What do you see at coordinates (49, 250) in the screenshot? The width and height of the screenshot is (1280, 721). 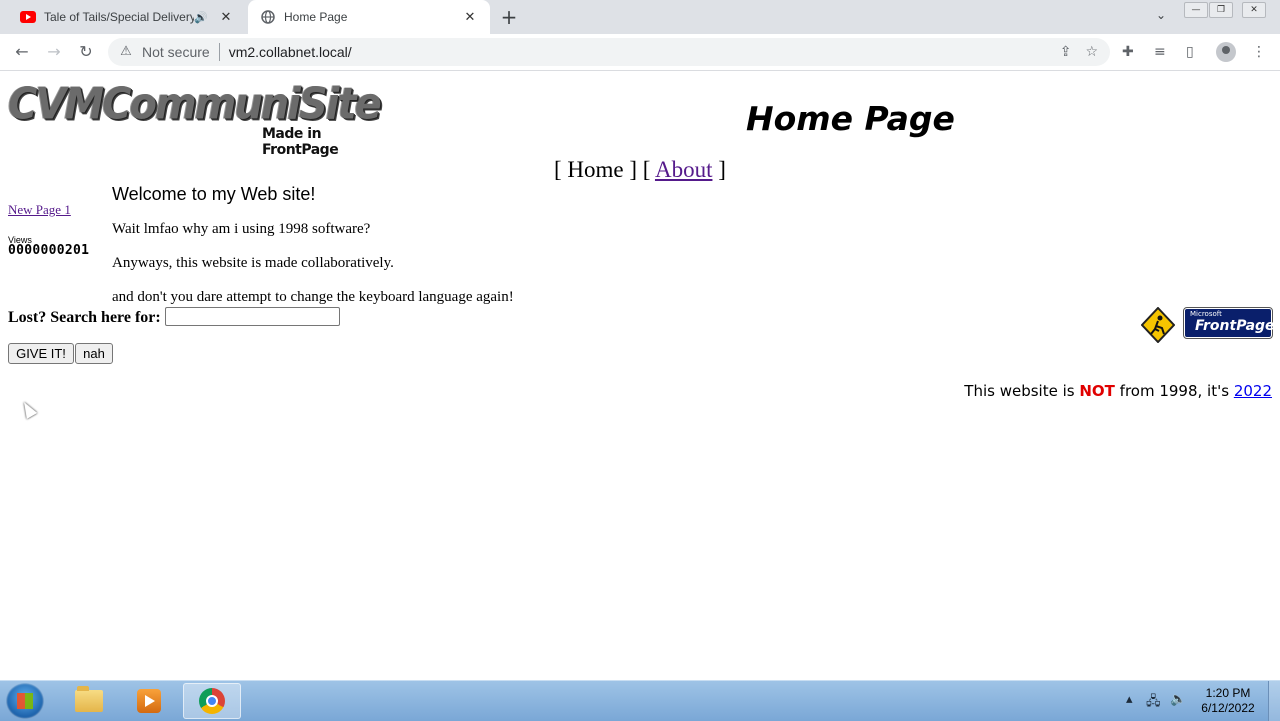 I see `hit-counter: 0000000201` at bounding box center [49, 250].